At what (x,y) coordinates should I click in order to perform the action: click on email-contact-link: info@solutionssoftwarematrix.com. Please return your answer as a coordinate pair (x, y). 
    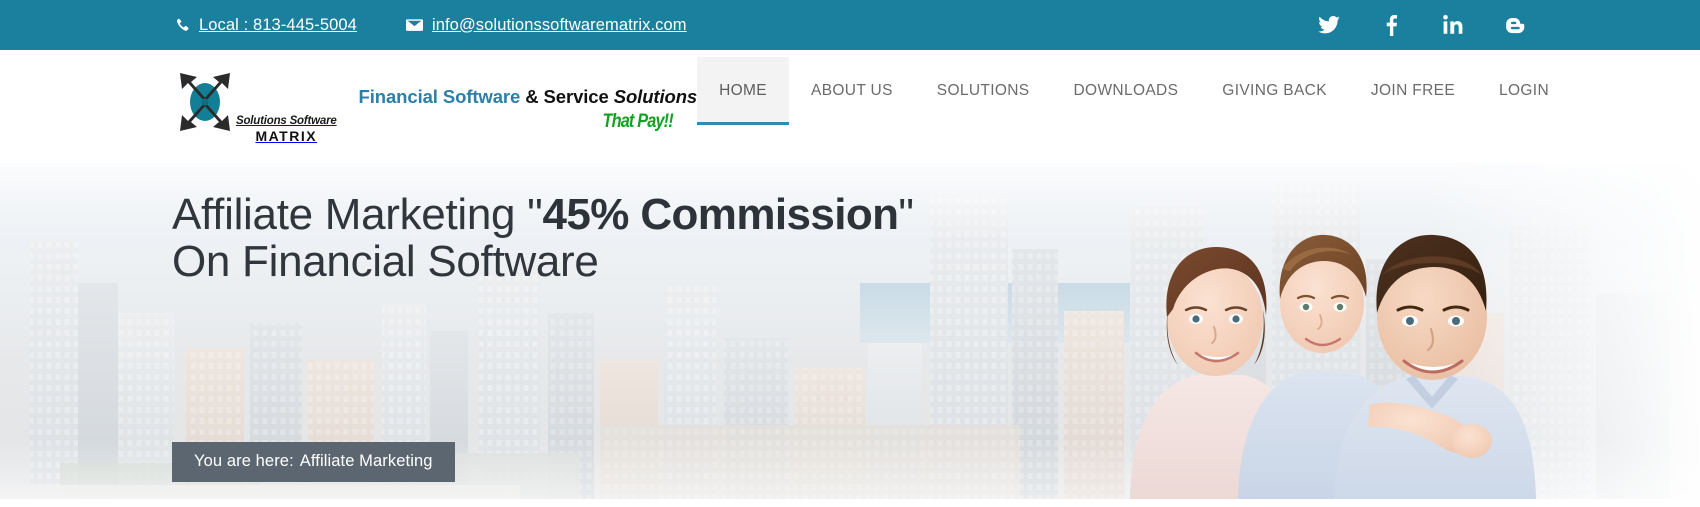
    Looking at the image, I should click on (546, 25).